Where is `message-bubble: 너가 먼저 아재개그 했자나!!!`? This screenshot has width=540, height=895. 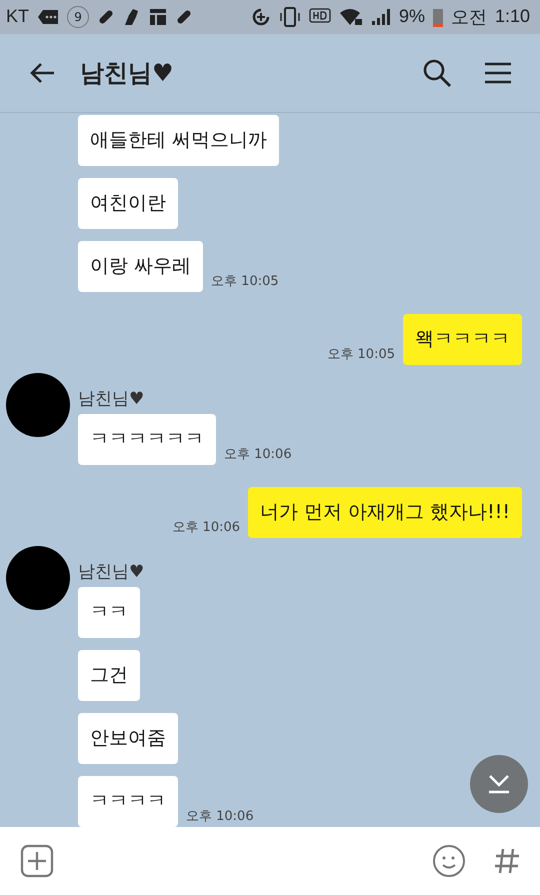
message-bubble: 너가 먼저 아재개그 했자나!!! is located at coordinates (385, 512).